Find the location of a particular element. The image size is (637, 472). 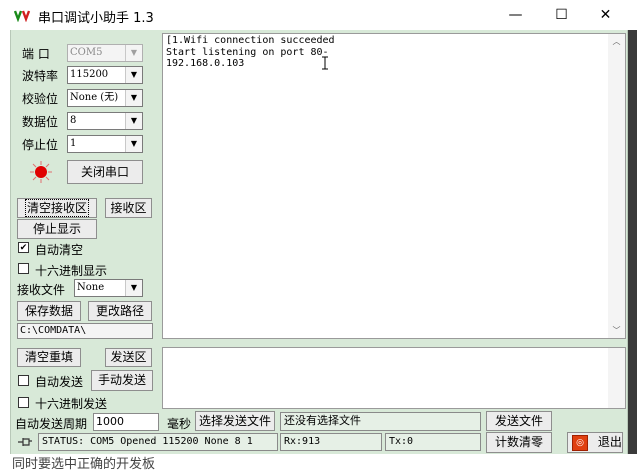

background-edge is located at coordinates (632, 242).